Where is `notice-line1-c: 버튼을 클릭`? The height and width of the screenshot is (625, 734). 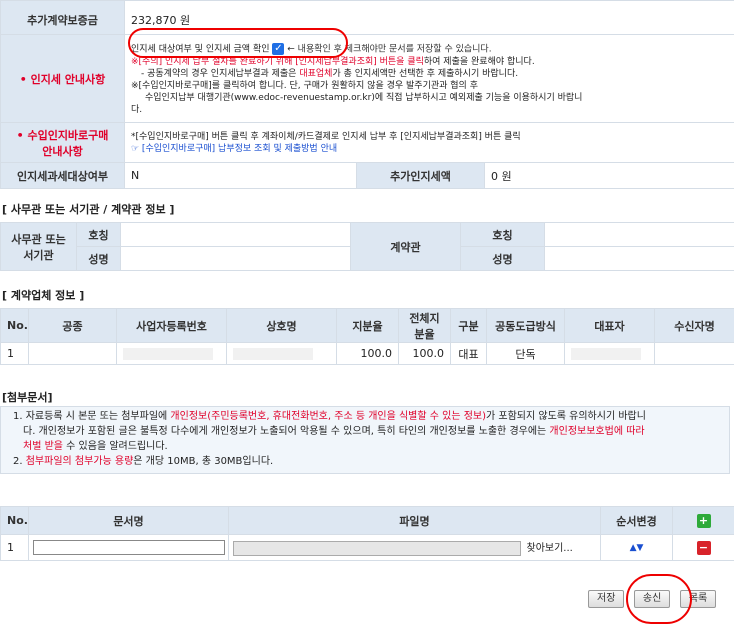 notice-line1-c: 버튼을 클릭 is located at coordinates (400, 61).